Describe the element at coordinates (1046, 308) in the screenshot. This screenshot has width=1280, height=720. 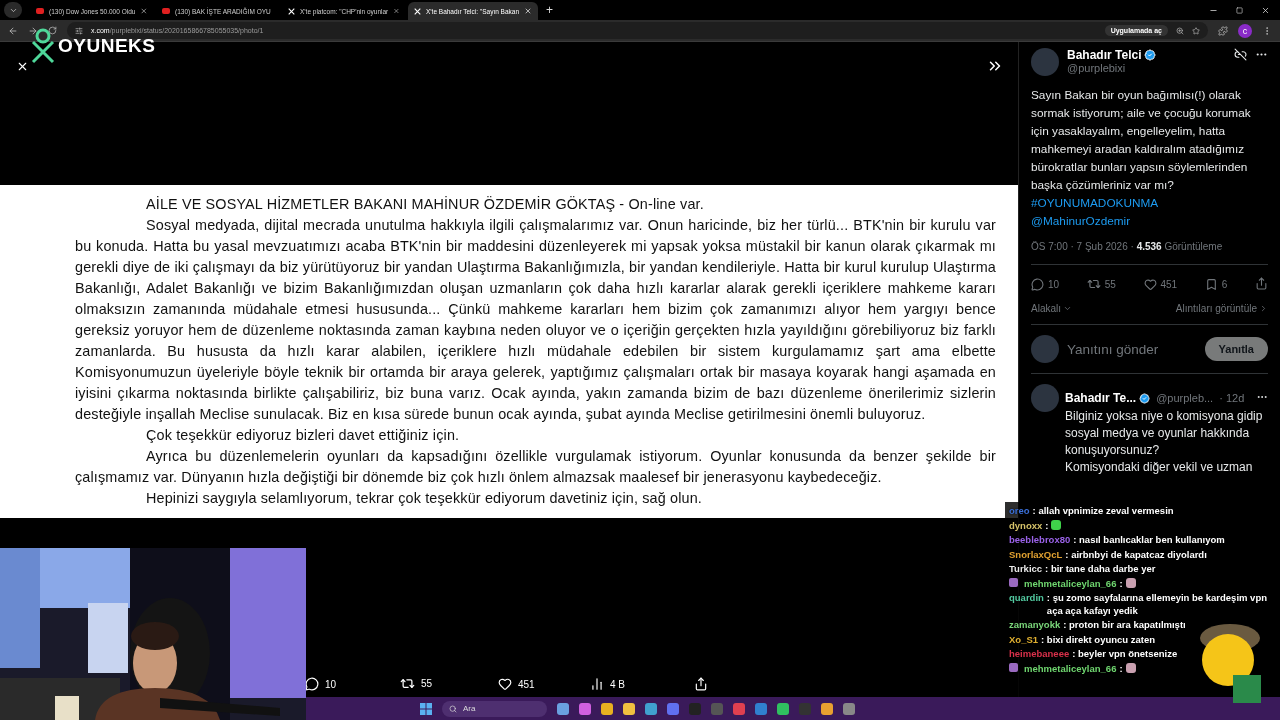
I see `sort-dropdown: Alakalı` at that location.